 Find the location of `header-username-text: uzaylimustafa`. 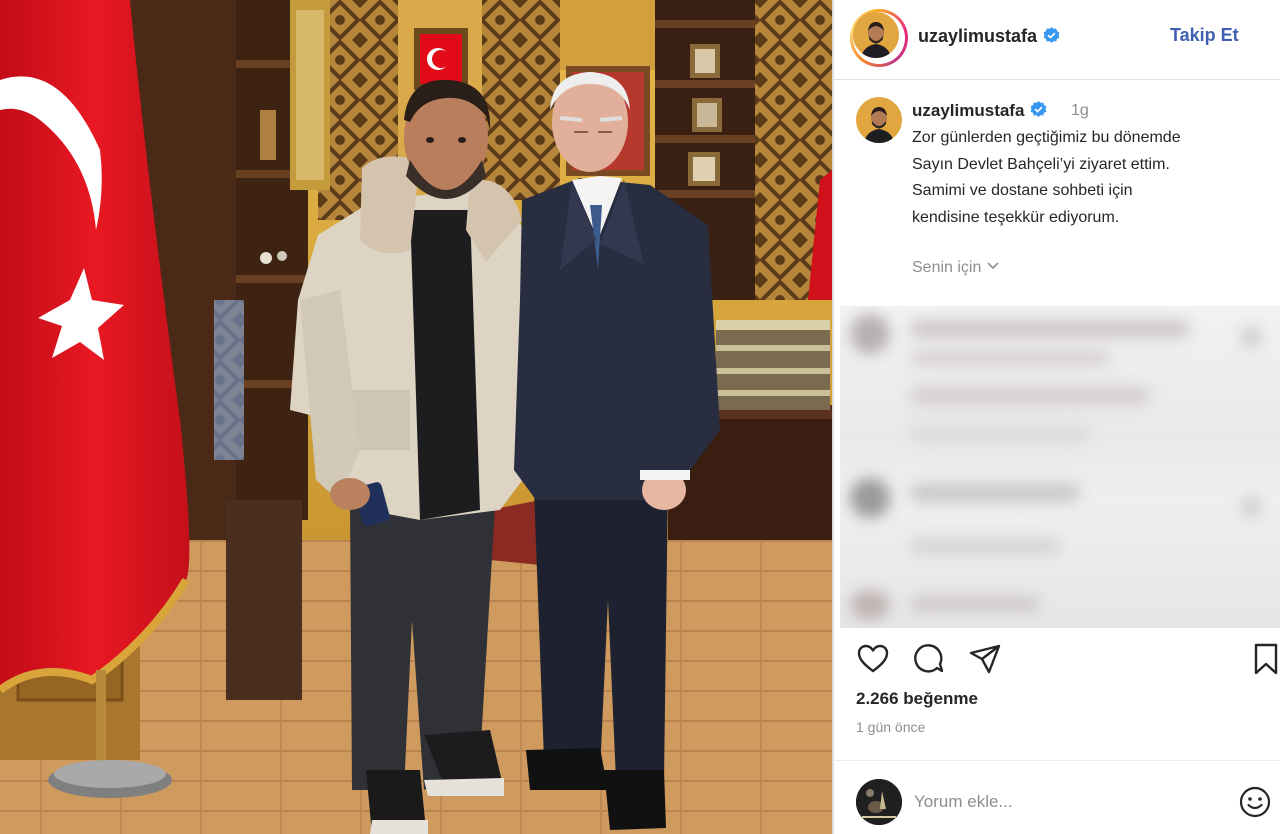

header-username-text: uzaylimustafa is located at coordinates (977, 36).